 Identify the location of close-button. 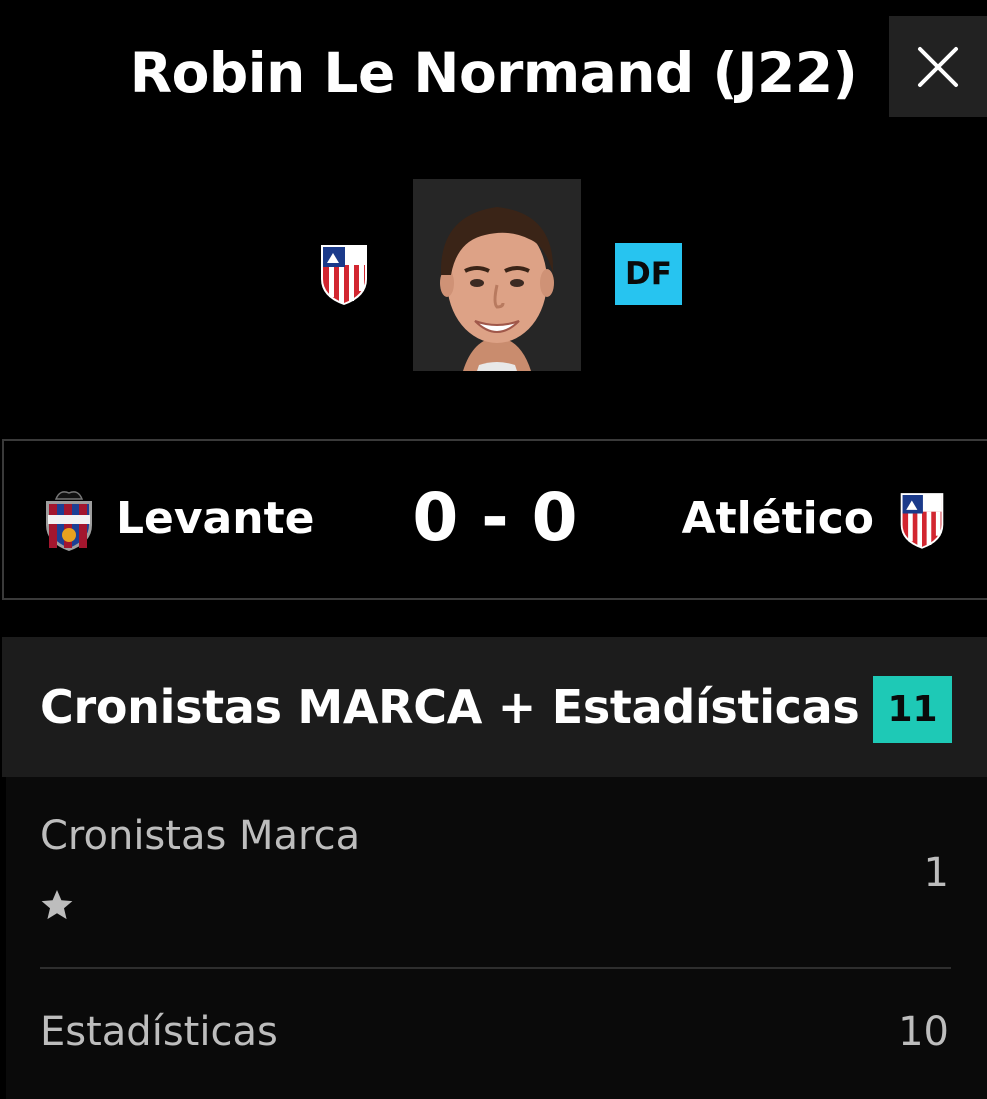
(938, 66).